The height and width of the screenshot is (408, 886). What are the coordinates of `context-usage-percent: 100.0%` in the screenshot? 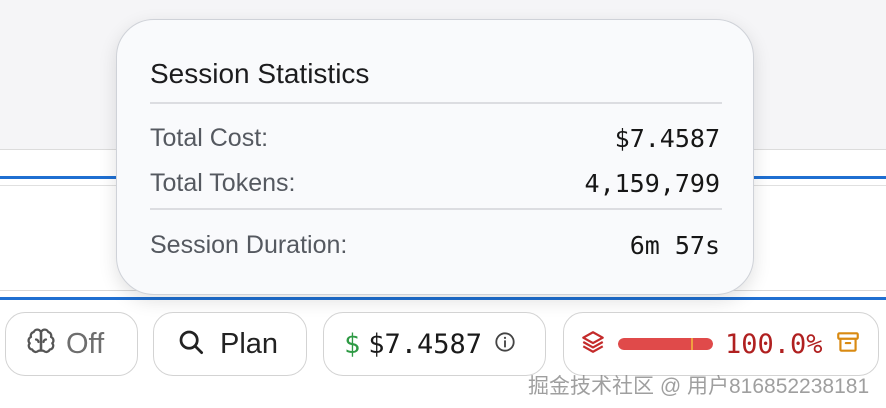 It's located at (774, 344).